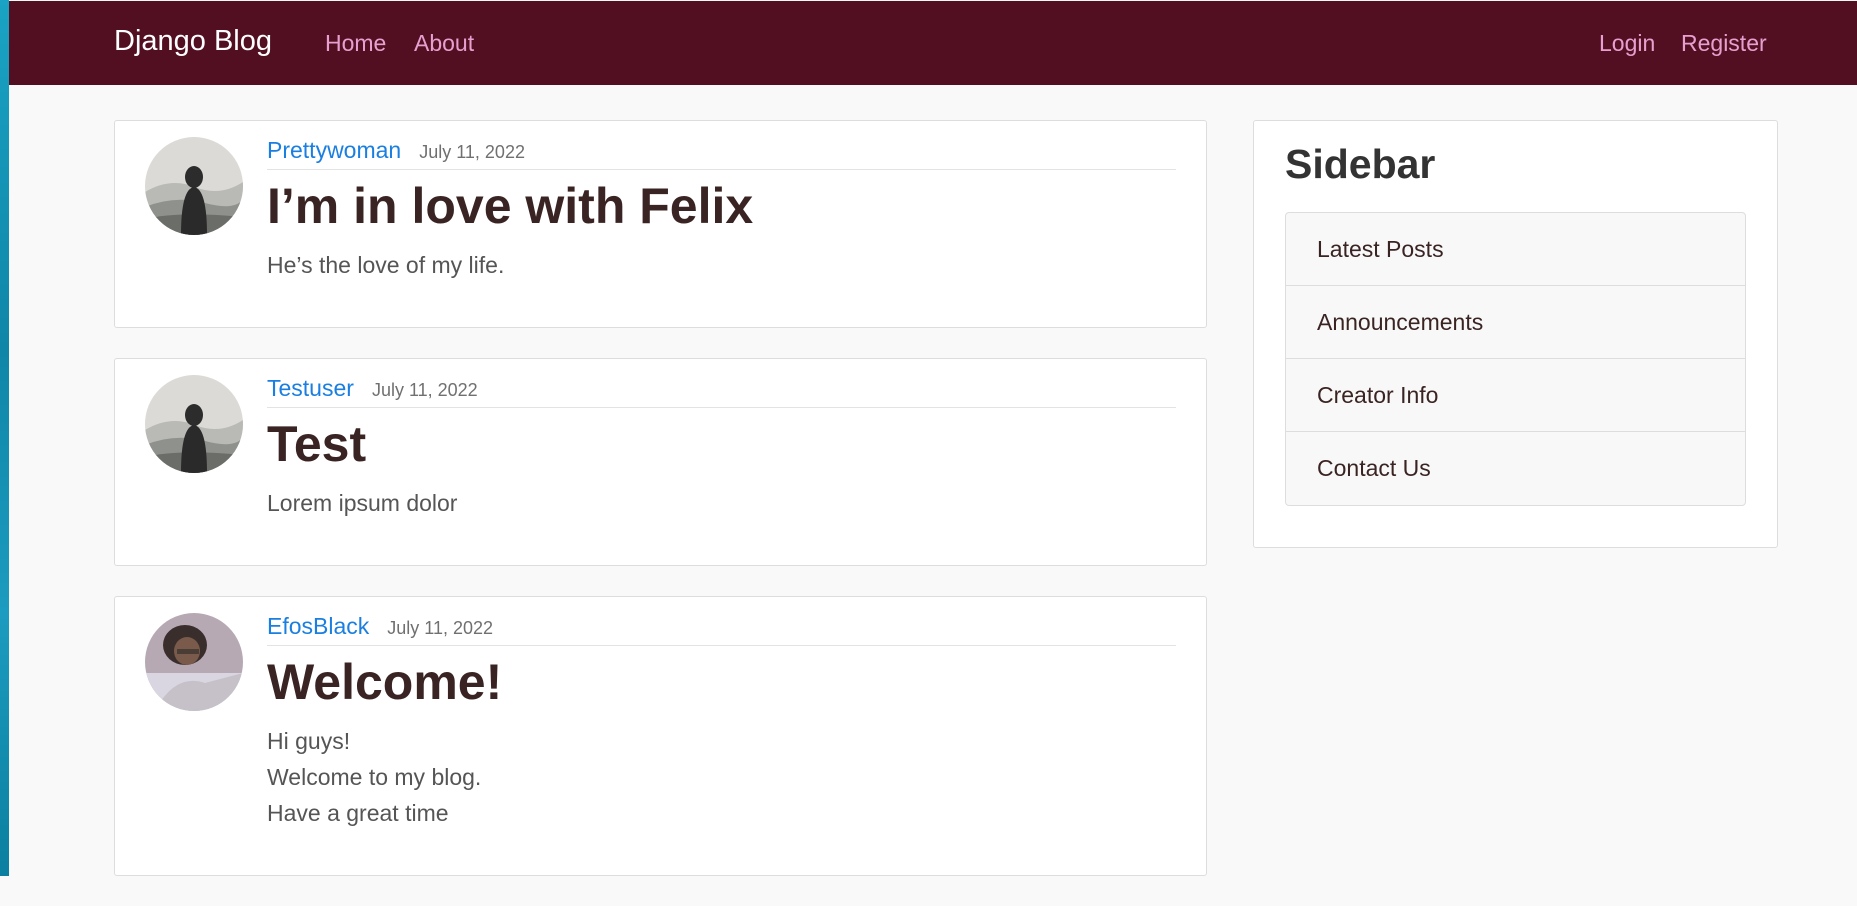 The width and height of the screenshot is (1857, 906). I want to click on post-author-link: Testuser, so click(310, 388).